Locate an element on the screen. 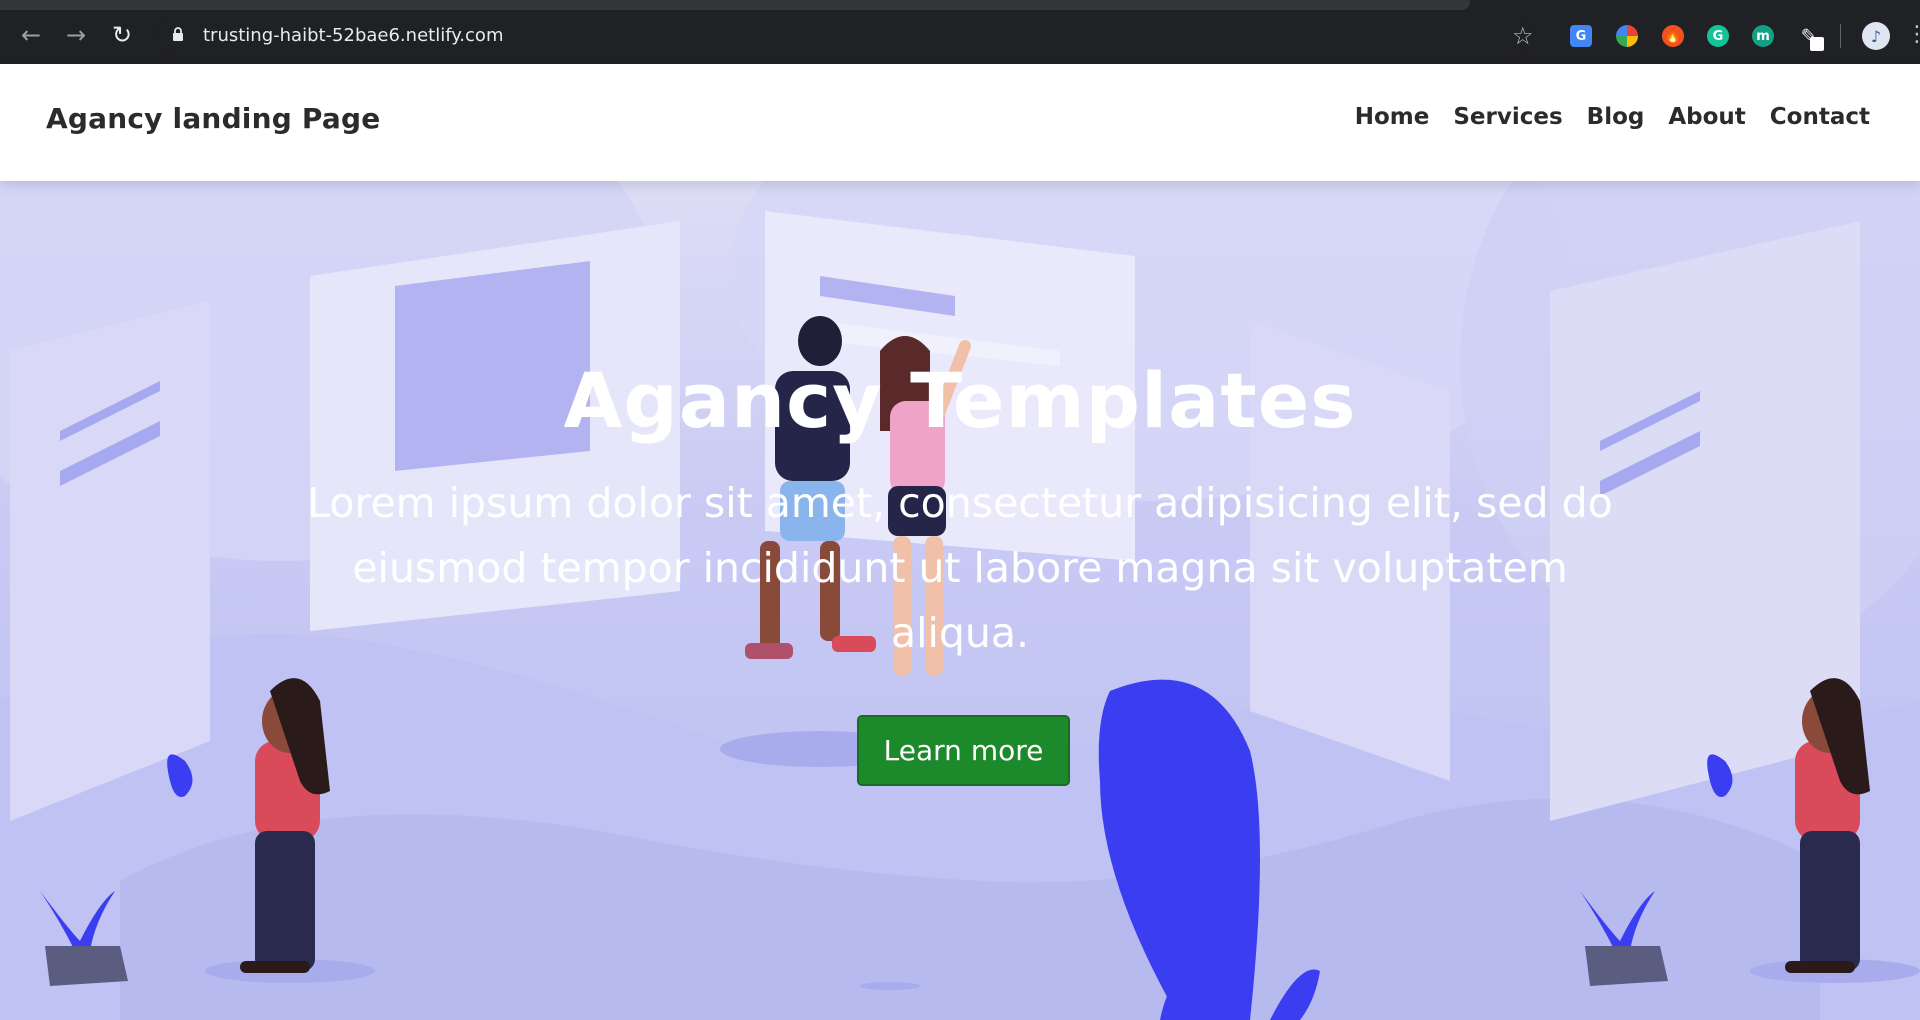  fire-extension-icon: 🔥 is located at coordinates (1673, 36).